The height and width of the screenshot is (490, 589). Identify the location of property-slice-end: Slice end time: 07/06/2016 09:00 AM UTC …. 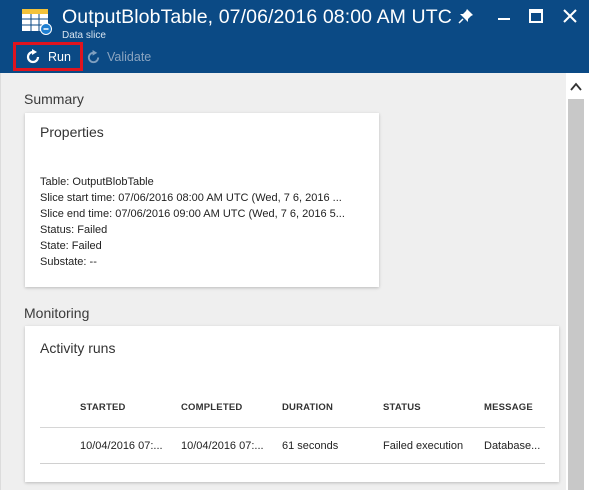
(192, 214).